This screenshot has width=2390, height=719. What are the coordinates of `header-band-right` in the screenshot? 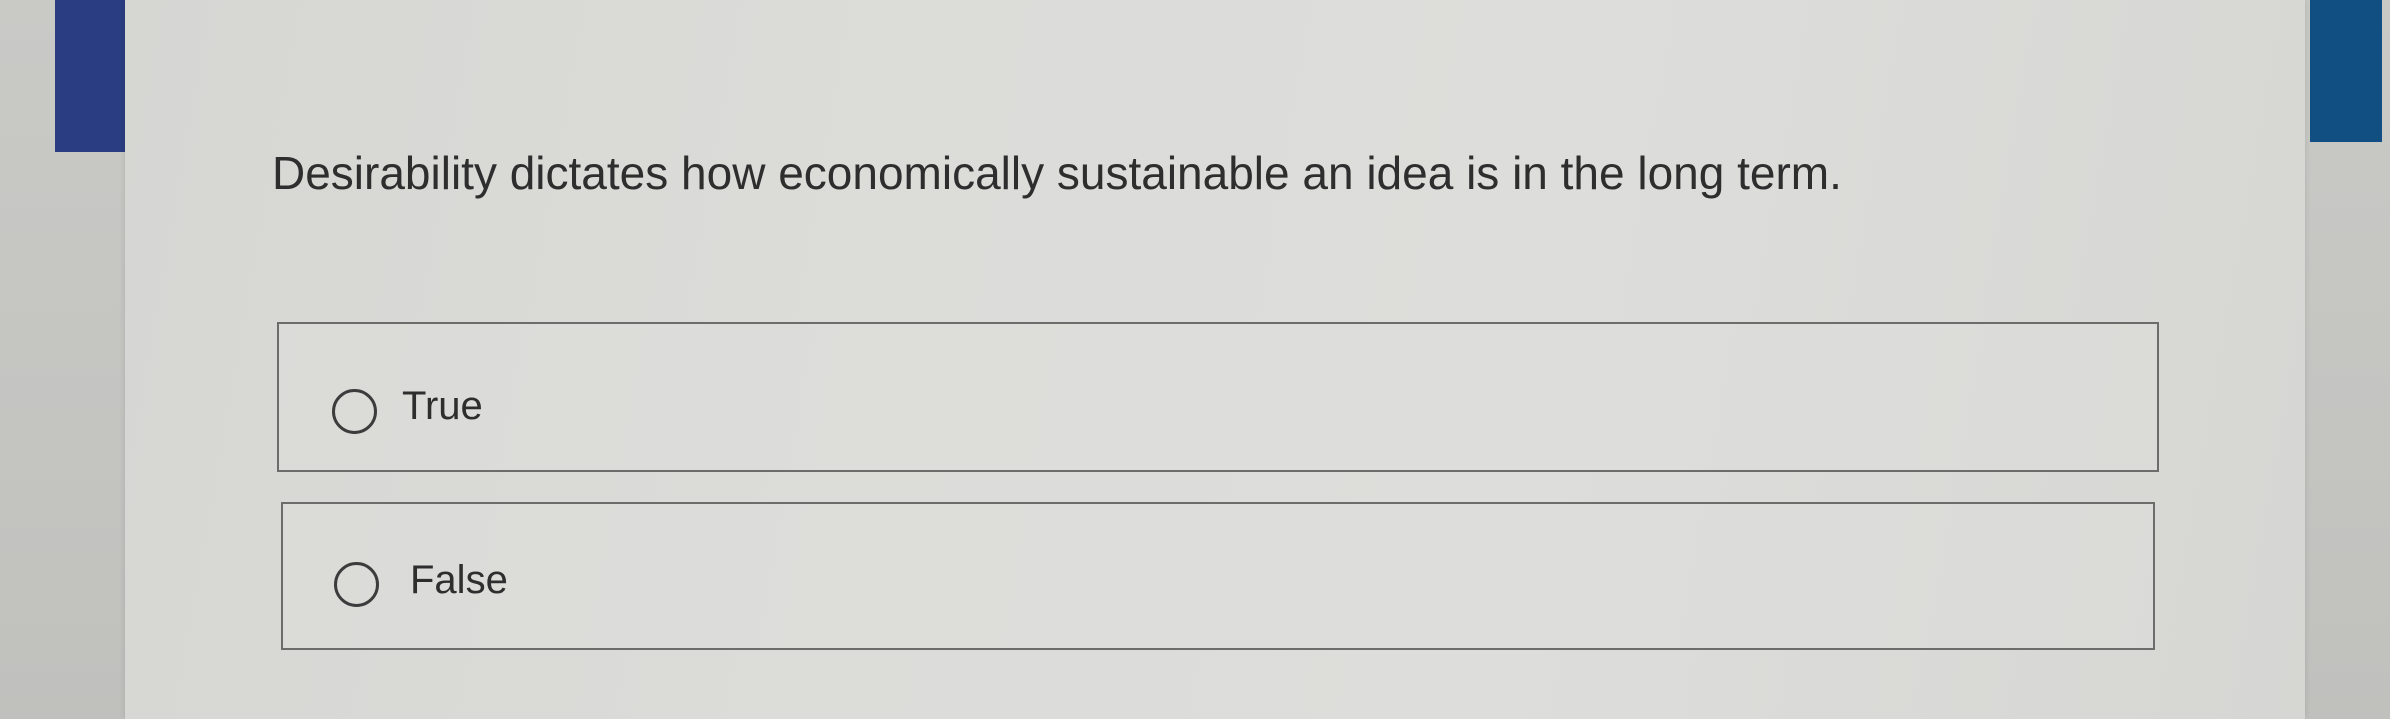 It's located at (2346, 71).